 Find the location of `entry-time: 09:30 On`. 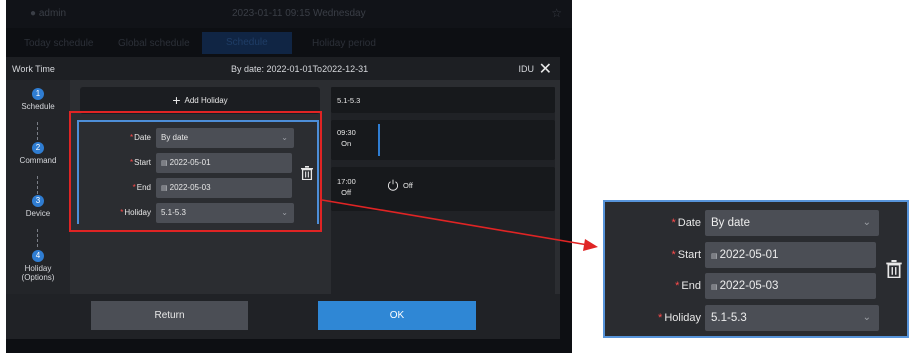

entry-time: 09:30 On is located at coordinates (346, 138).